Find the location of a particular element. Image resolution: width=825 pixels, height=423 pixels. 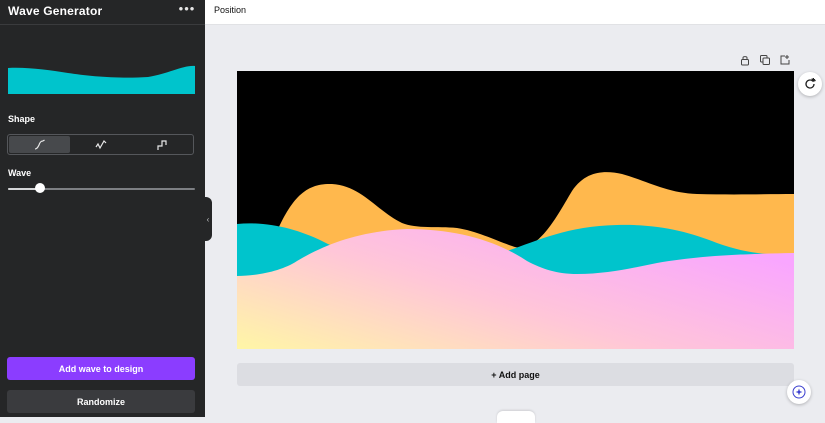

more-options-icon: ••• is located at coordinates (187, 10).